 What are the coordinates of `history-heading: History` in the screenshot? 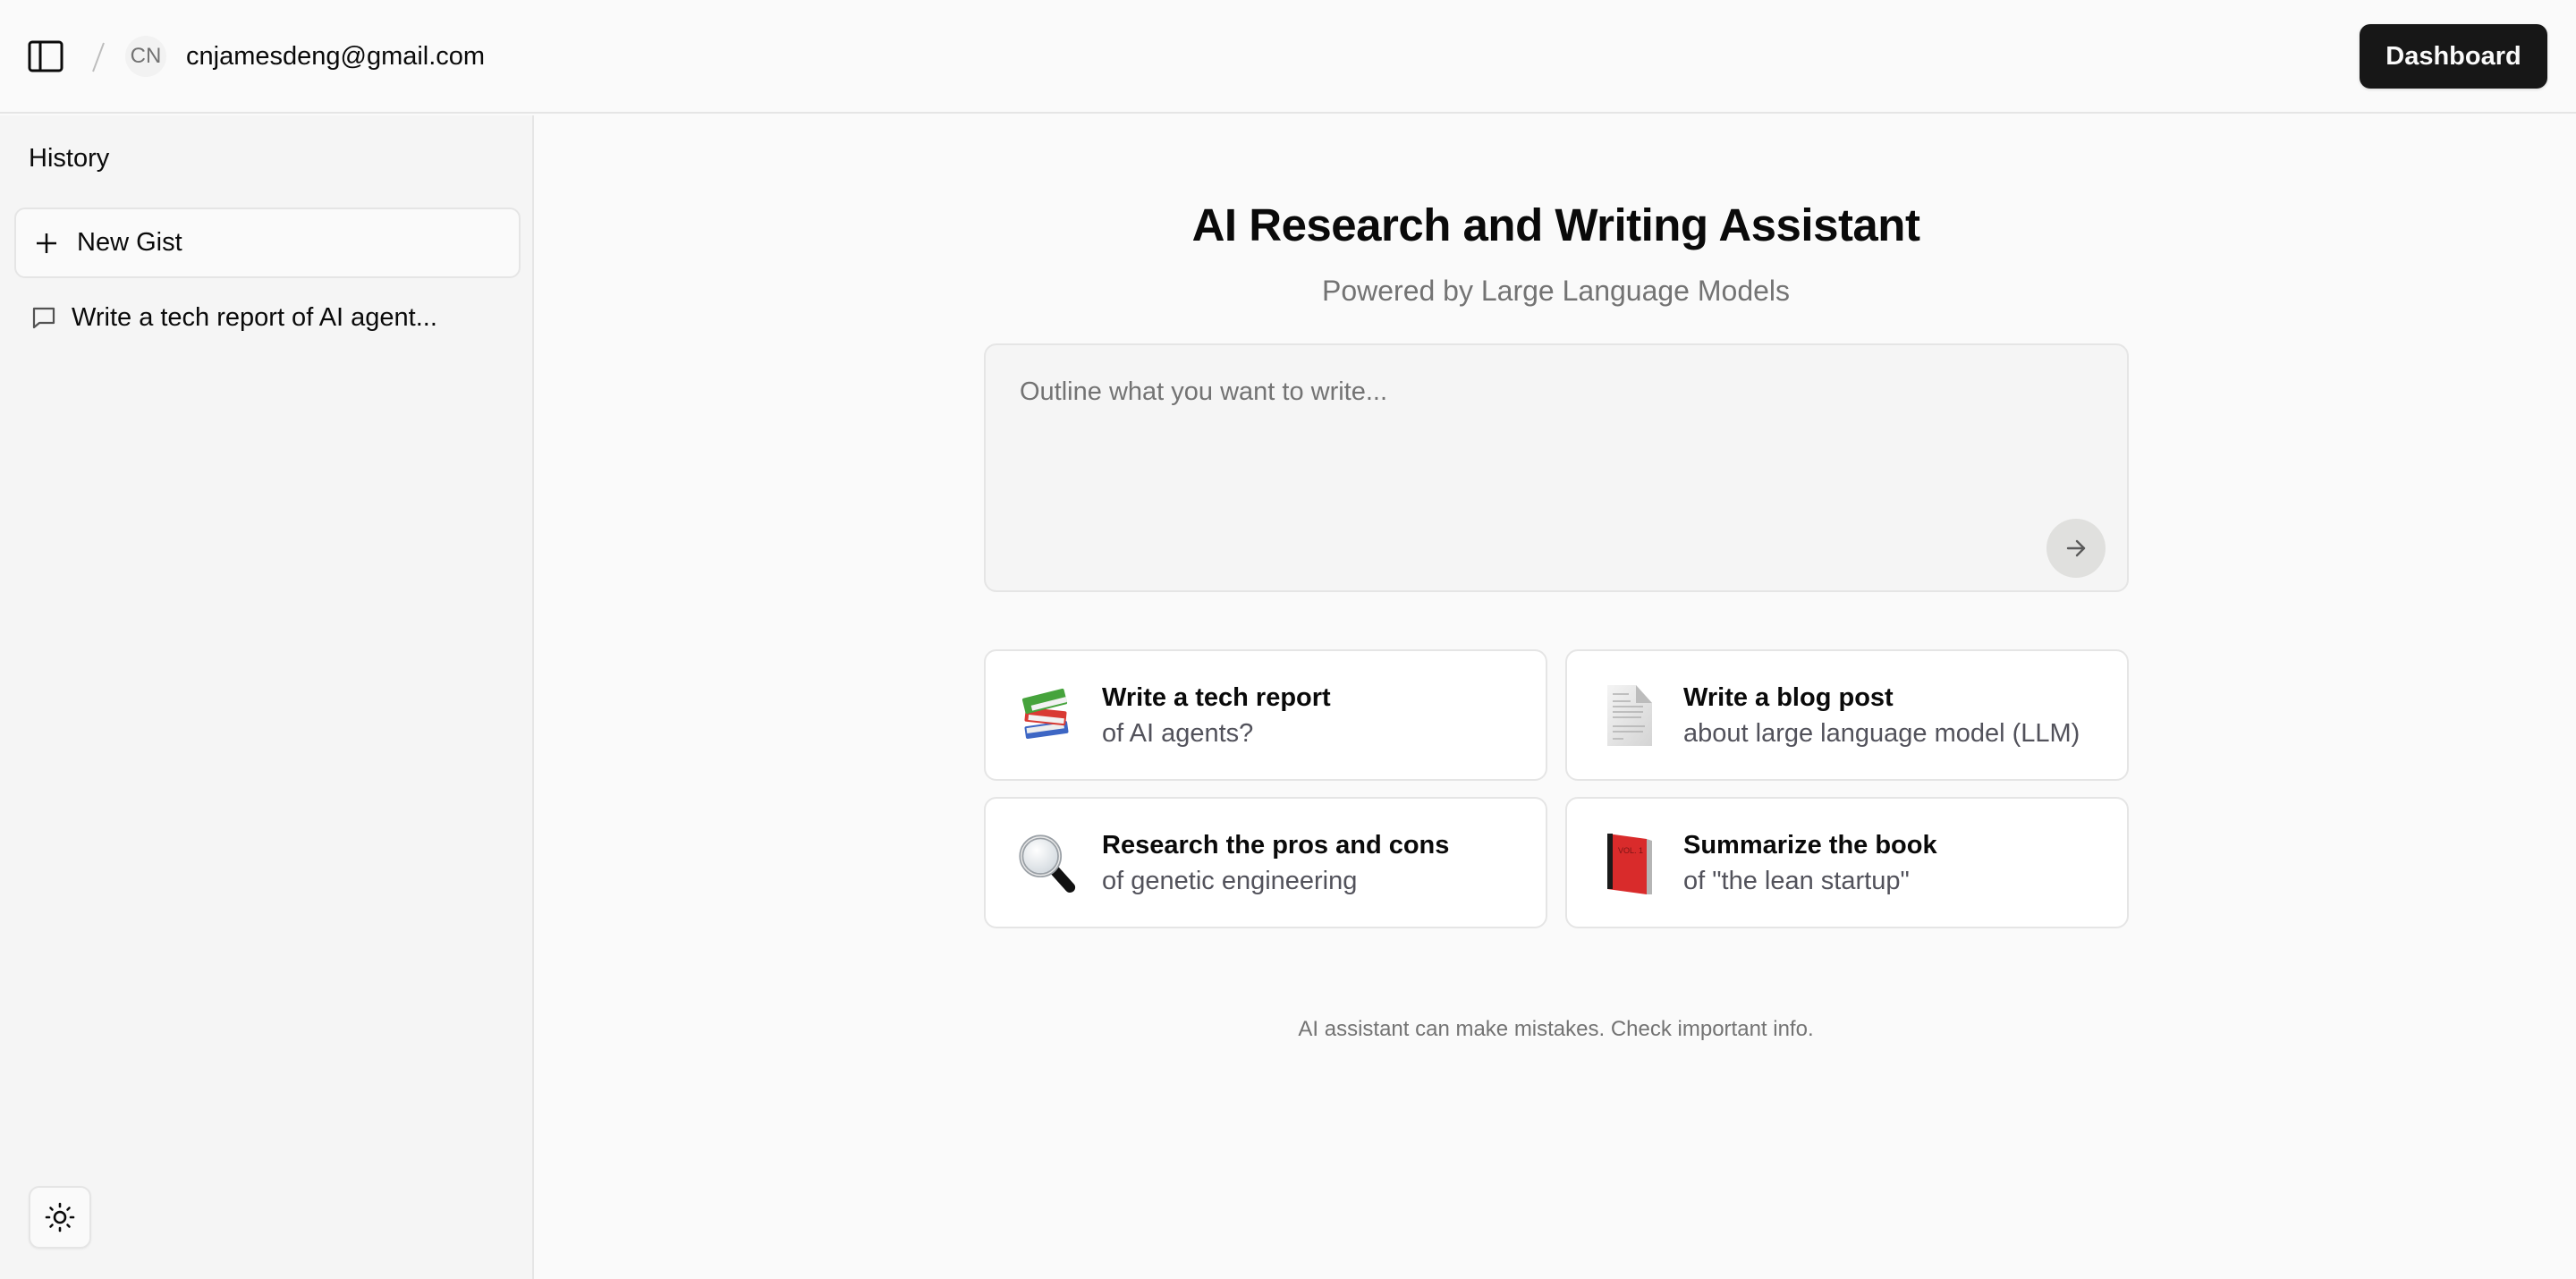 It's located at (69, 159).